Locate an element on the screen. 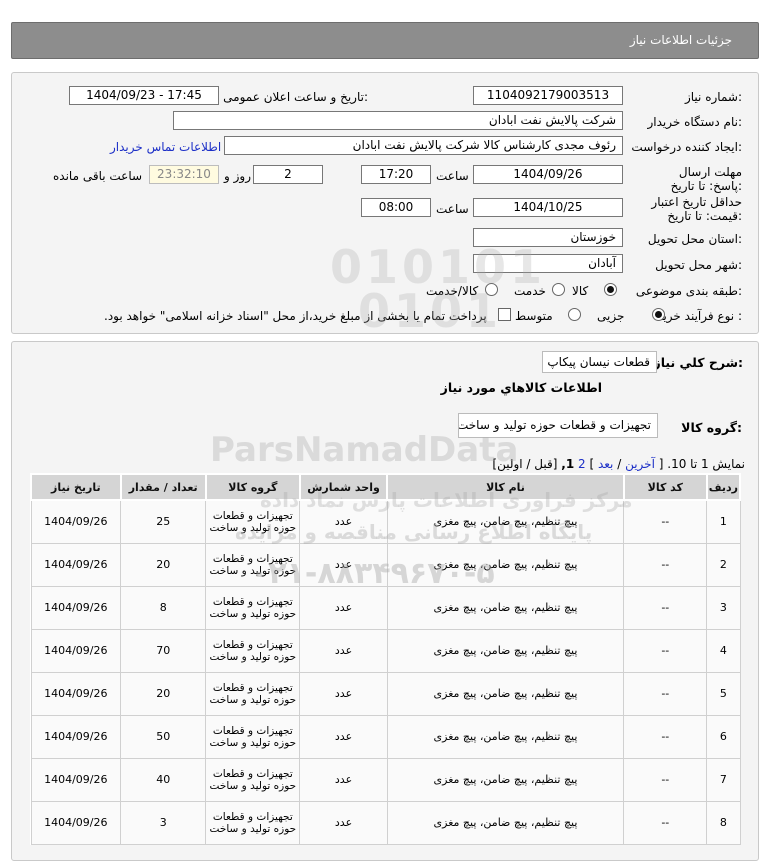 The image size is (770, 861). validity-date-field: 1404/10/25 is located at coordinates (548, 207).